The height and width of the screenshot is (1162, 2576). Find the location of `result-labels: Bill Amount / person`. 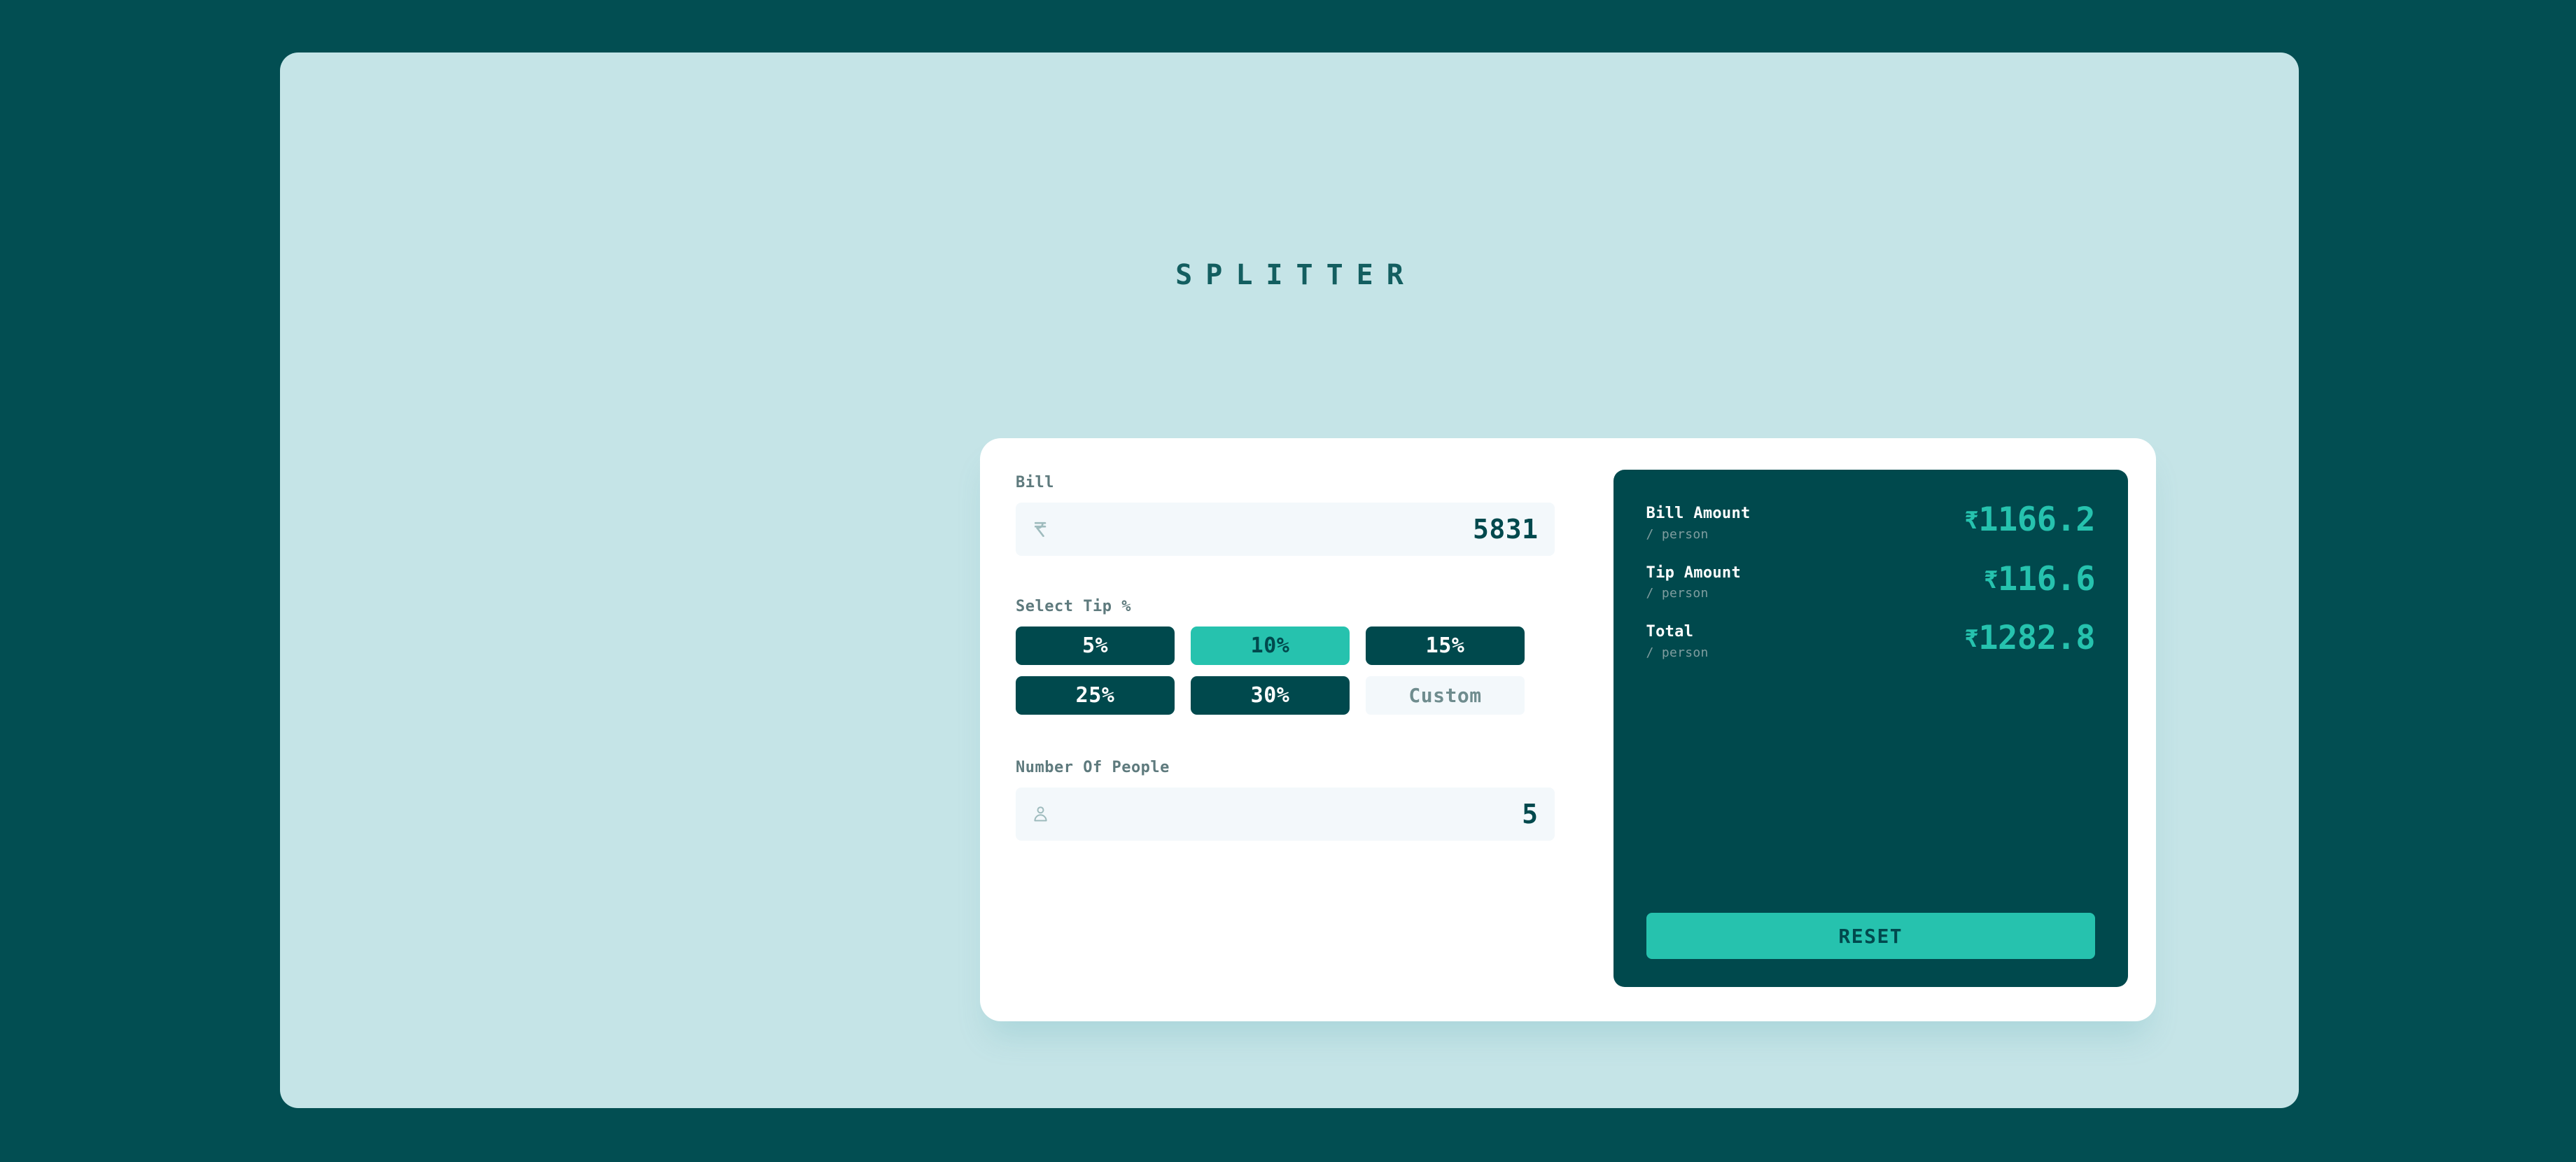

result-labels: Bill Amount / person is located at coordinates (1698, 522).